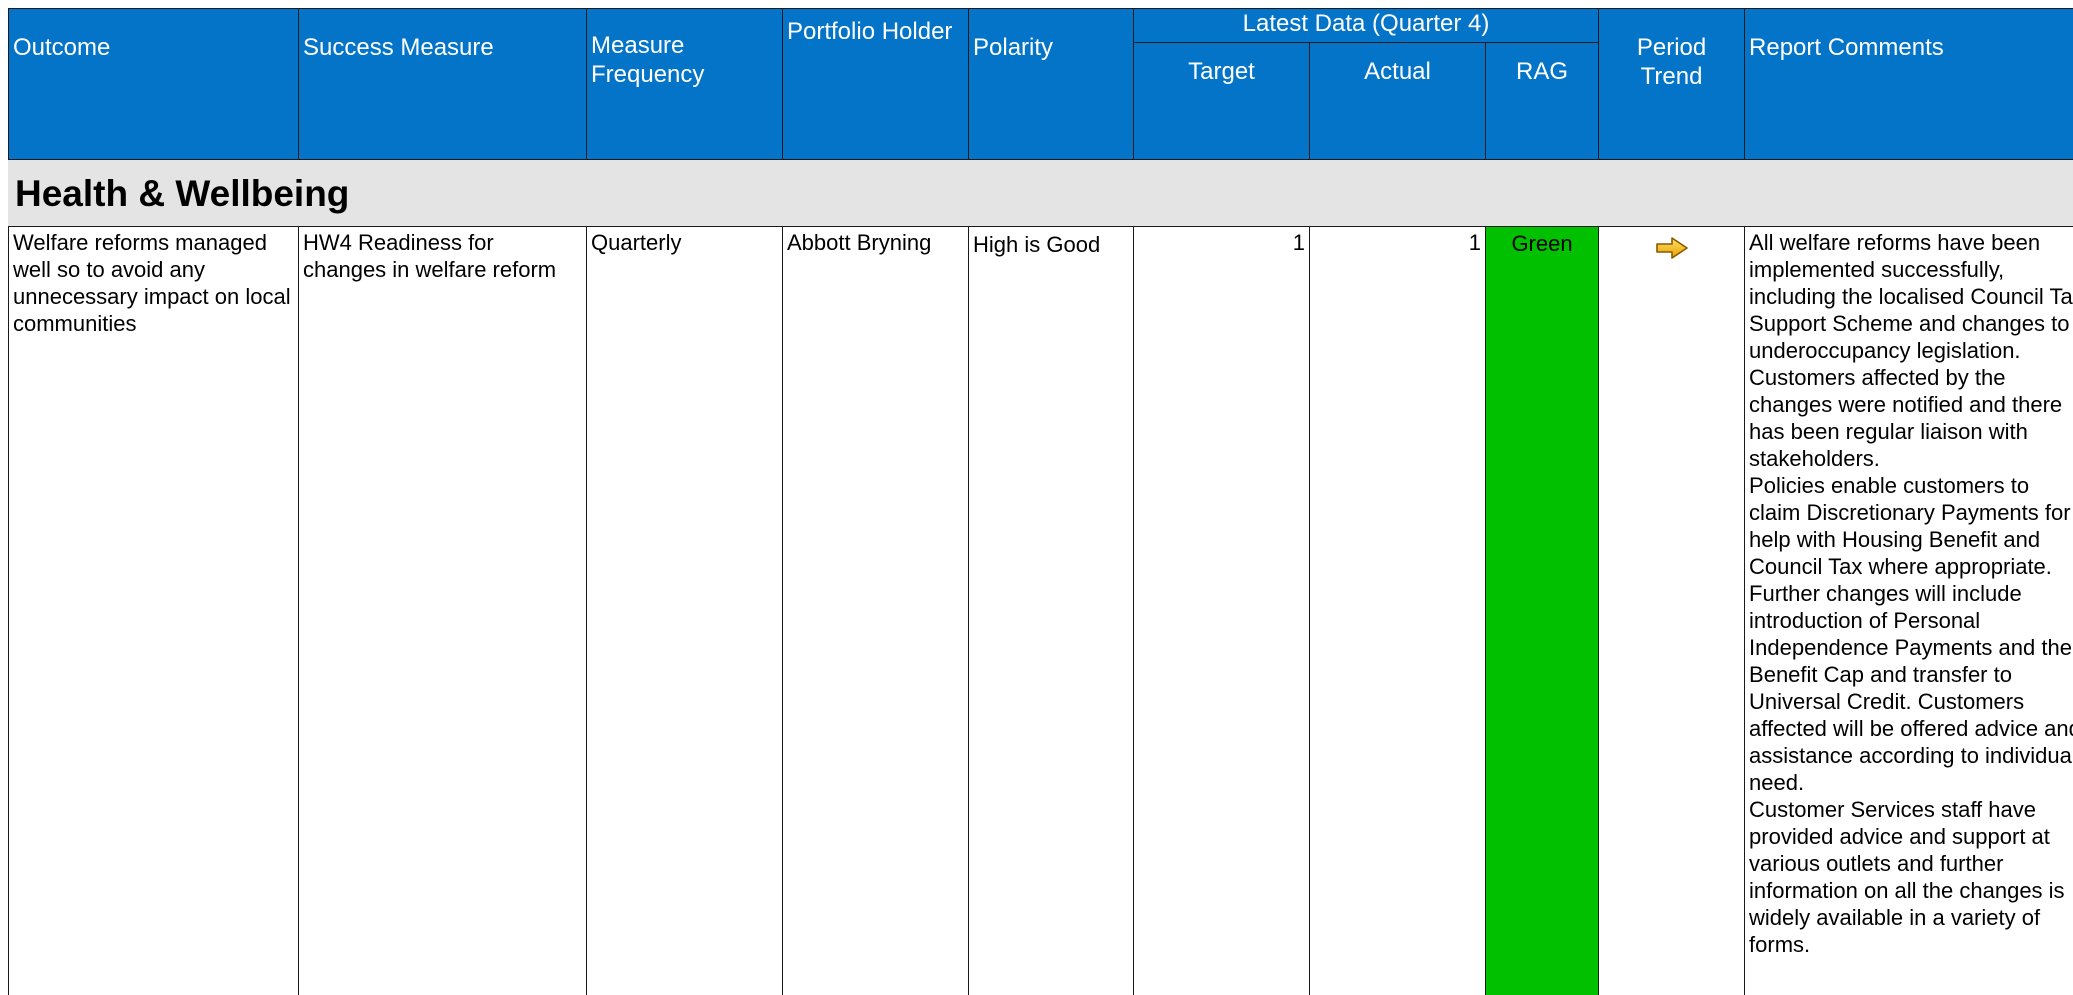  Describe the element at coordinates (1908, 84) in the screenshot. I see `header-report-comments: Report Comments` at that location.